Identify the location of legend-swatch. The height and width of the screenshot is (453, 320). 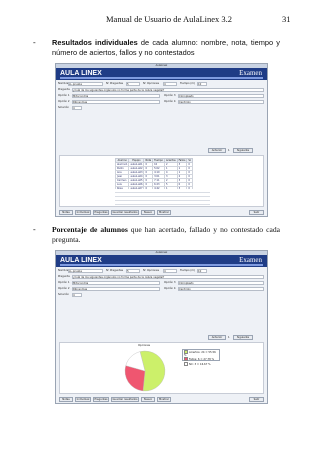
(186, 363).